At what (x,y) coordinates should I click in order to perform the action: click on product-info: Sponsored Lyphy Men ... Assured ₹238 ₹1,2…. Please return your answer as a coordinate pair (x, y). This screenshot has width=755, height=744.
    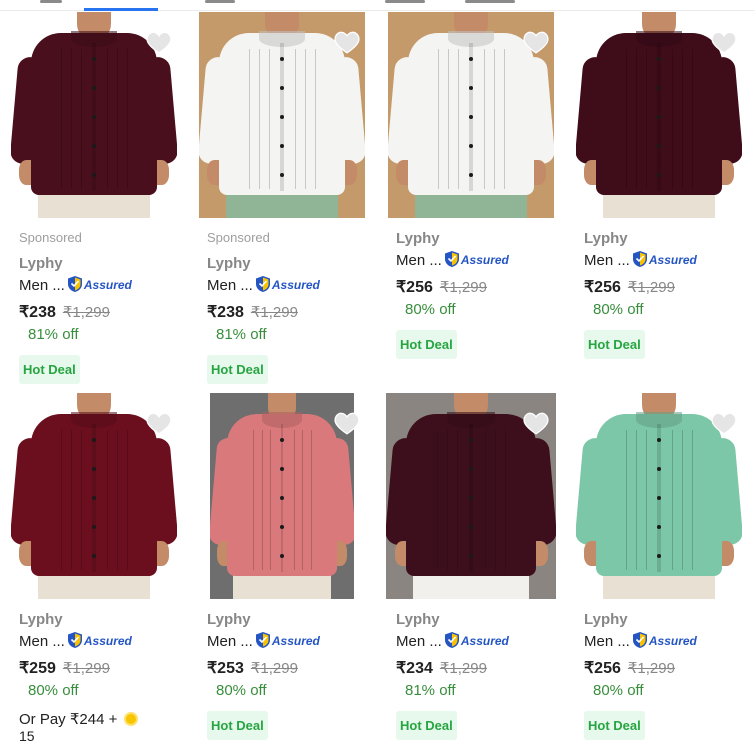
    Looking at the image, I should click on (75, 306).